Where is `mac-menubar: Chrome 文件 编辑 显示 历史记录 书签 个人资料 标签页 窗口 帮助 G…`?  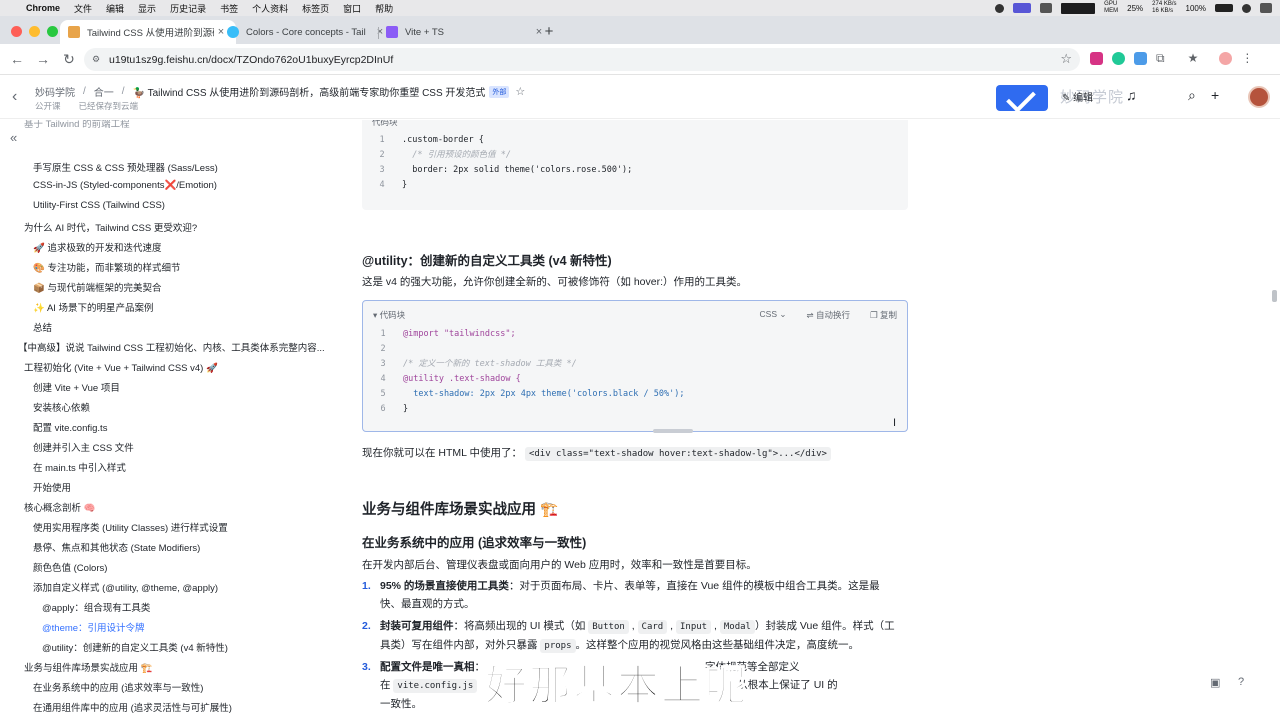 mac-menubar: Chrome 文件 编辑 显示 历史记录 书签 个人资料 标签页 窗口 帮助 G… is located at coordinates (640, 8).